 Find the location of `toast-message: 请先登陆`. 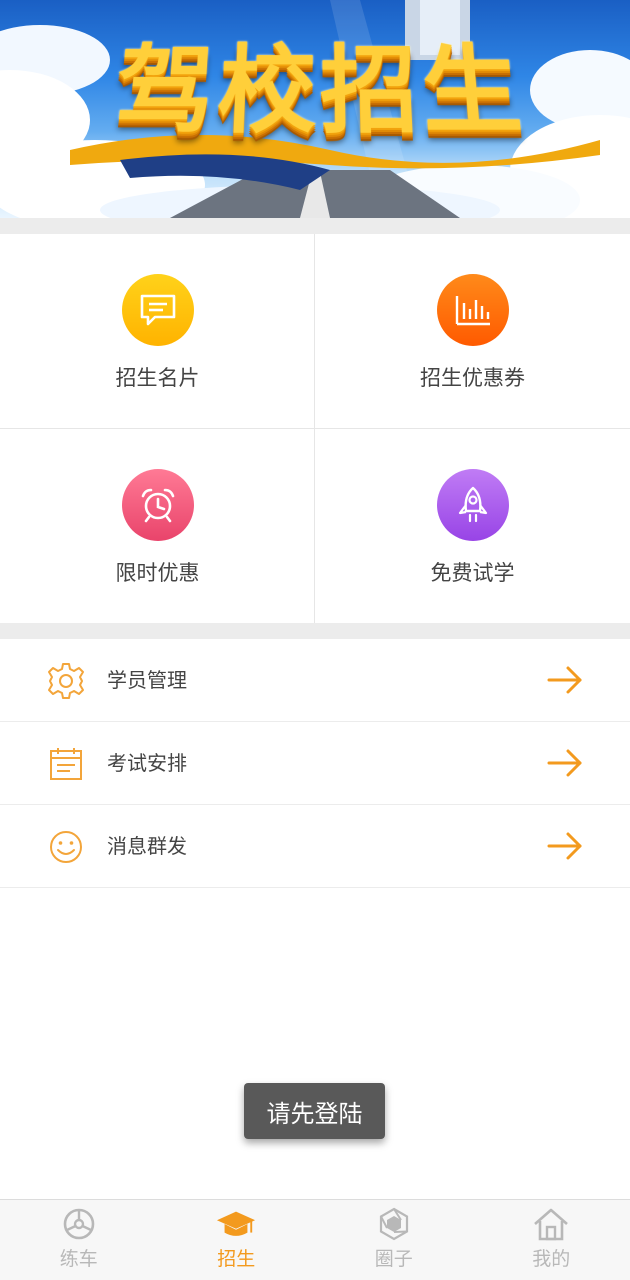

toast-message: 请先登陆 is located at coordinates (314, 1111).